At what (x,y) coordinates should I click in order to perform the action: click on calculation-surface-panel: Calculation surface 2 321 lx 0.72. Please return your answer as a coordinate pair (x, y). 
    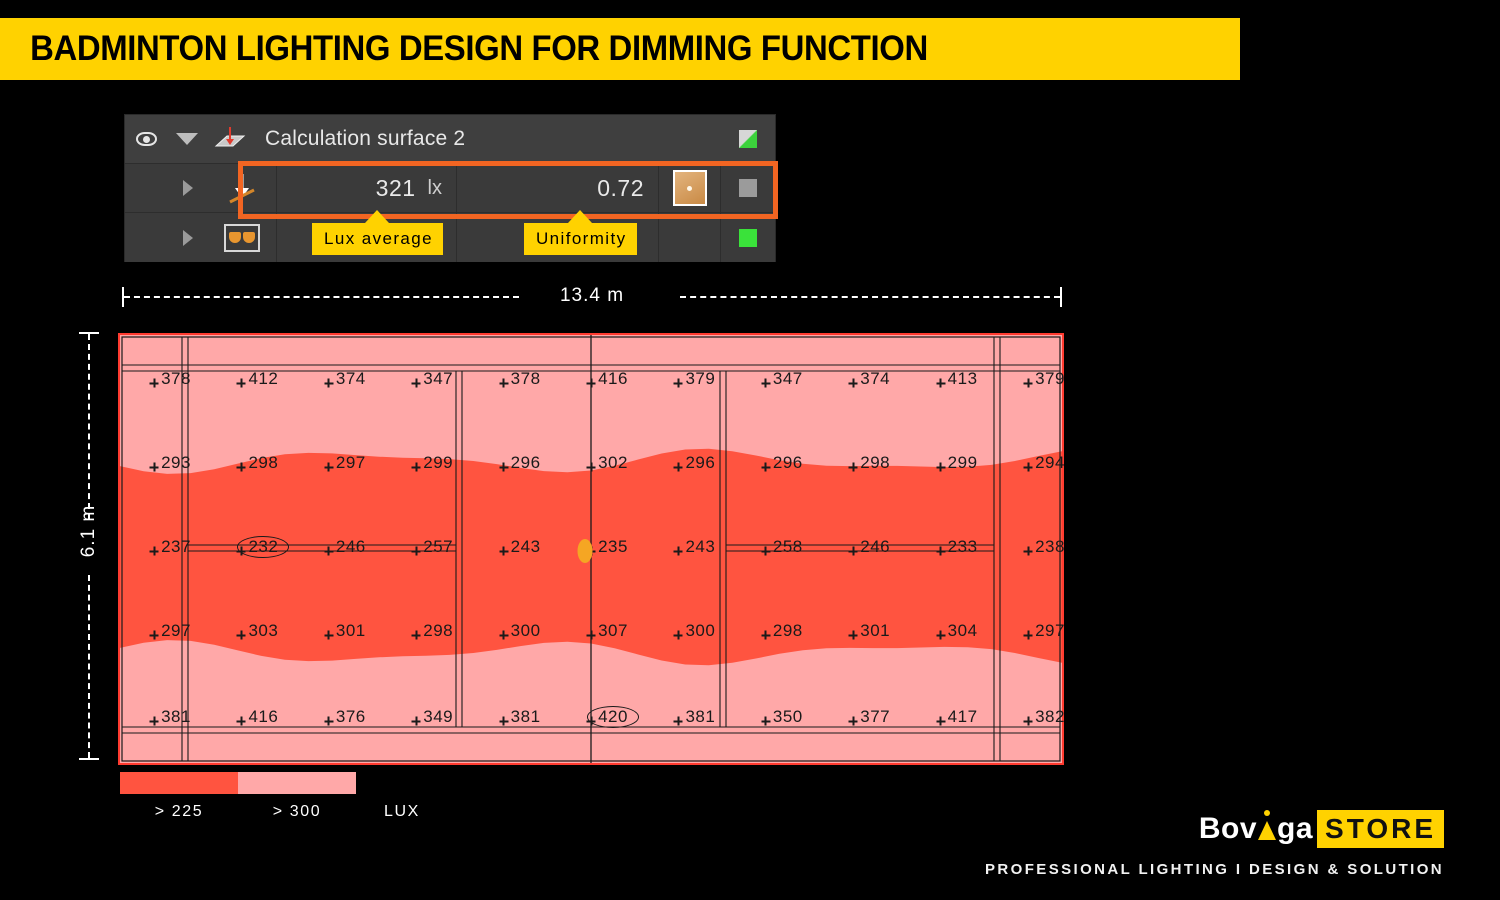
    Looking at the image, I should click on (450, 188).